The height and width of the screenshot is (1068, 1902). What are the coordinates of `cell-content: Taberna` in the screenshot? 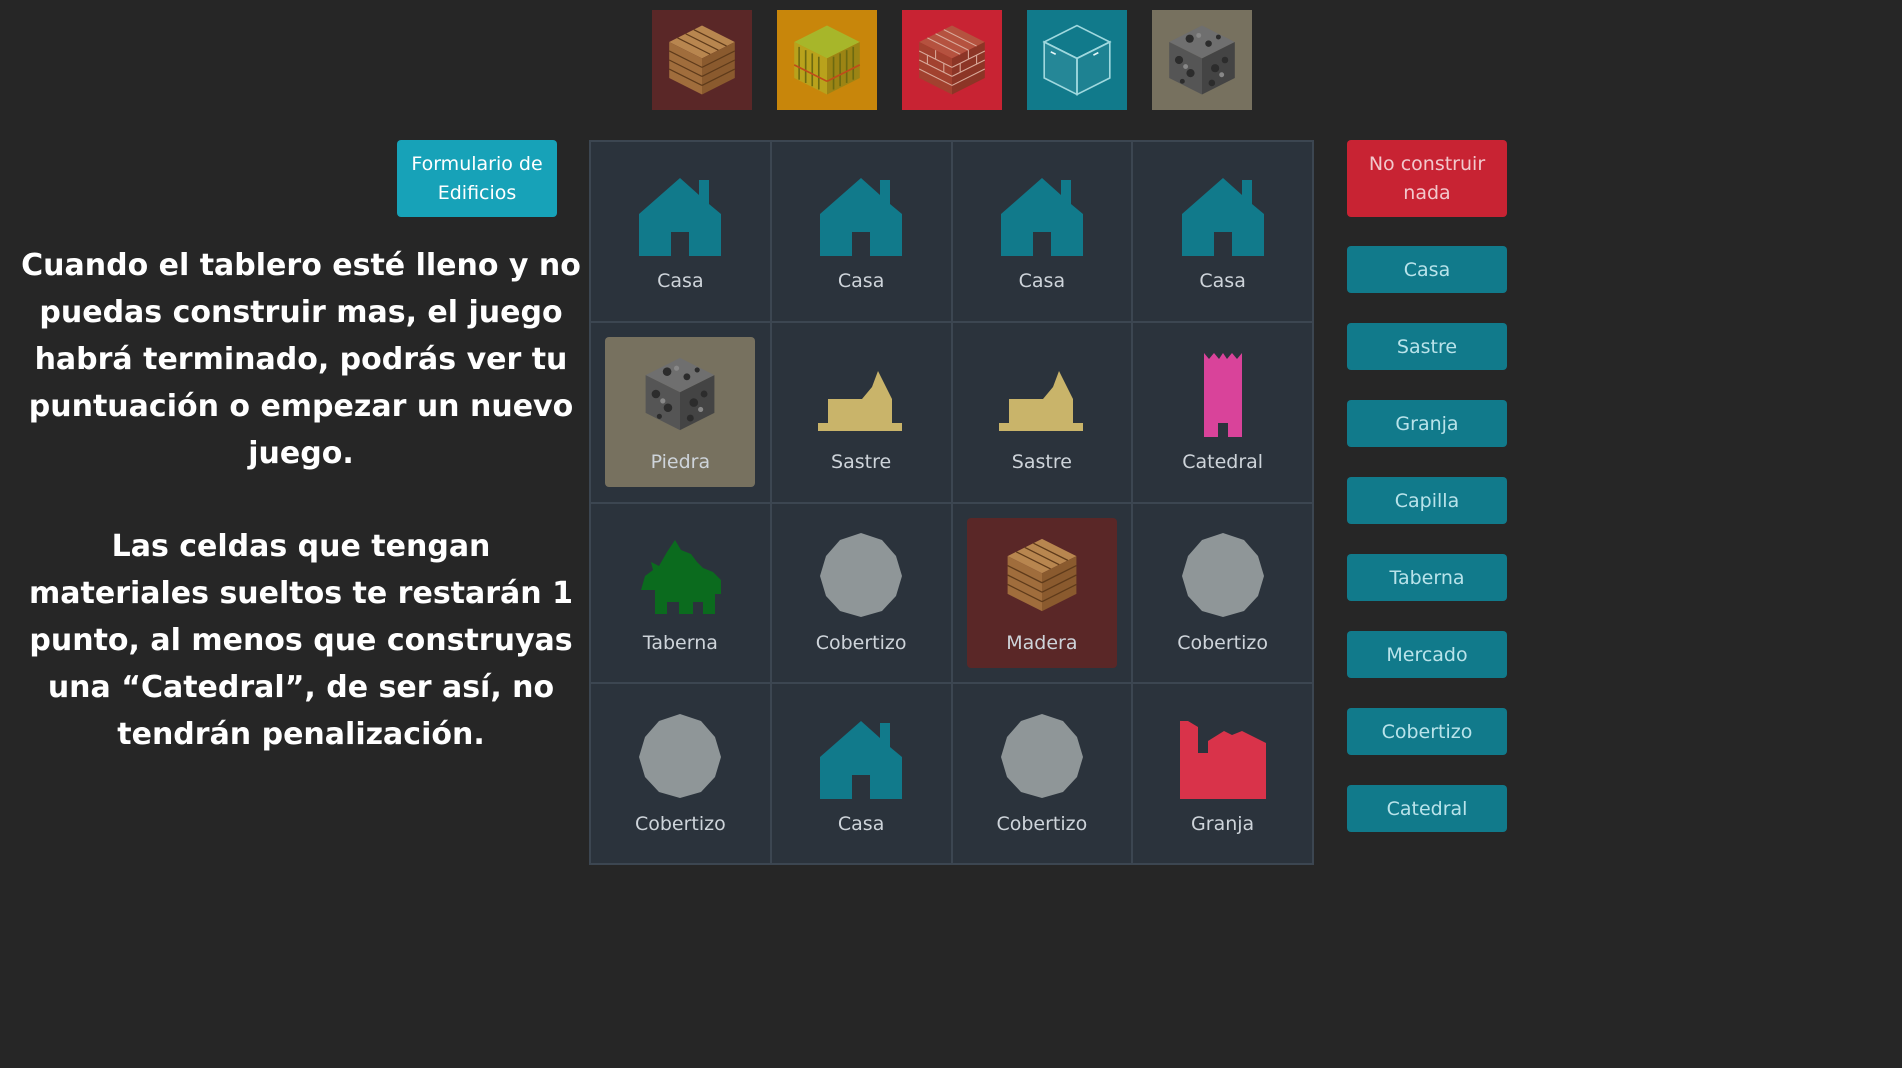 It's located at (680, 593).